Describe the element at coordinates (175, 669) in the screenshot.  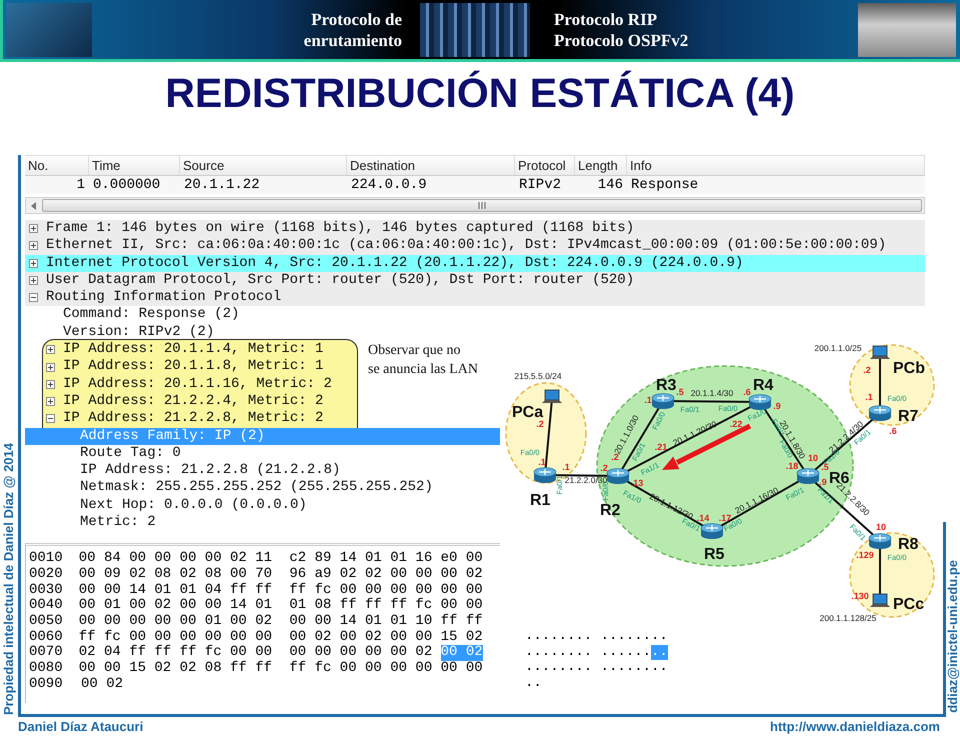
I see `hex-bytes: 00 00 15 02 02 08 ff ff` at that location.